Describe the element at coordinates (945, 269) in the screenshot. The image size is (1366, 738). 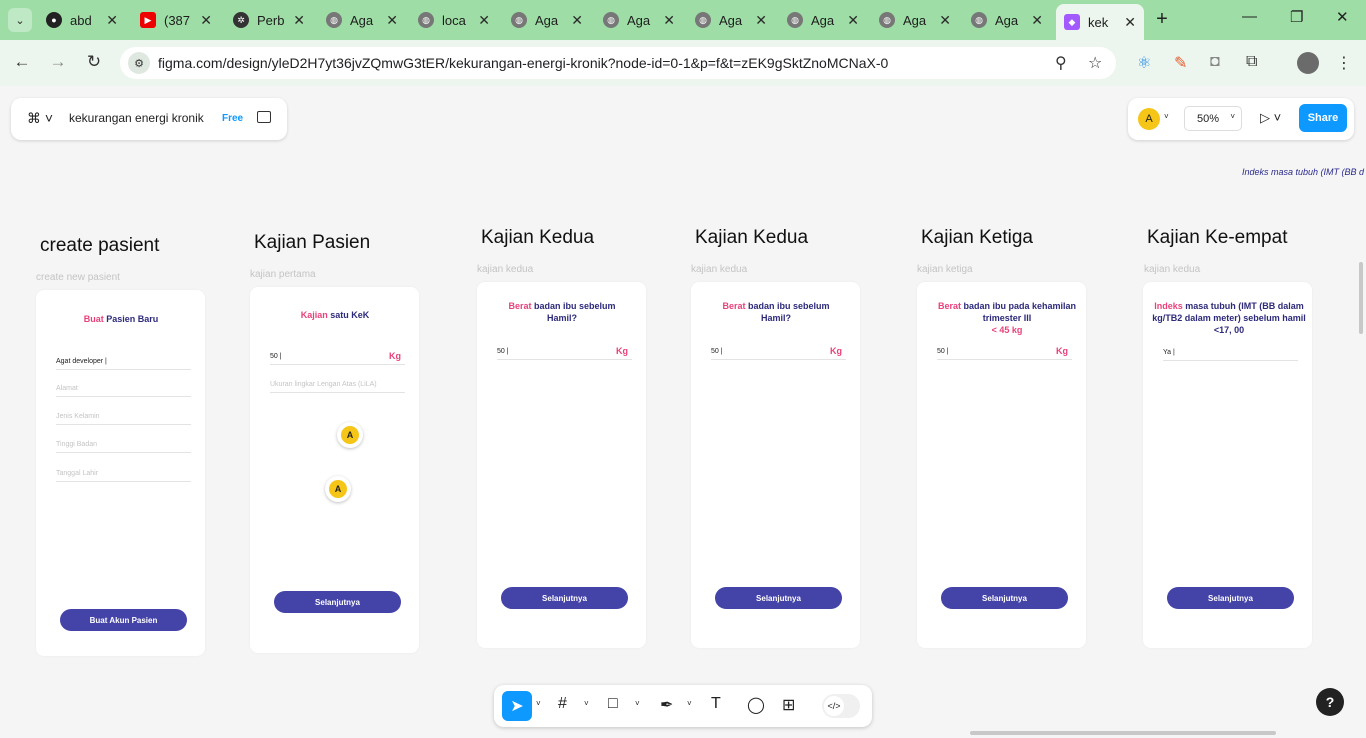
I see `frame-label: kajian ketiga` at that location.